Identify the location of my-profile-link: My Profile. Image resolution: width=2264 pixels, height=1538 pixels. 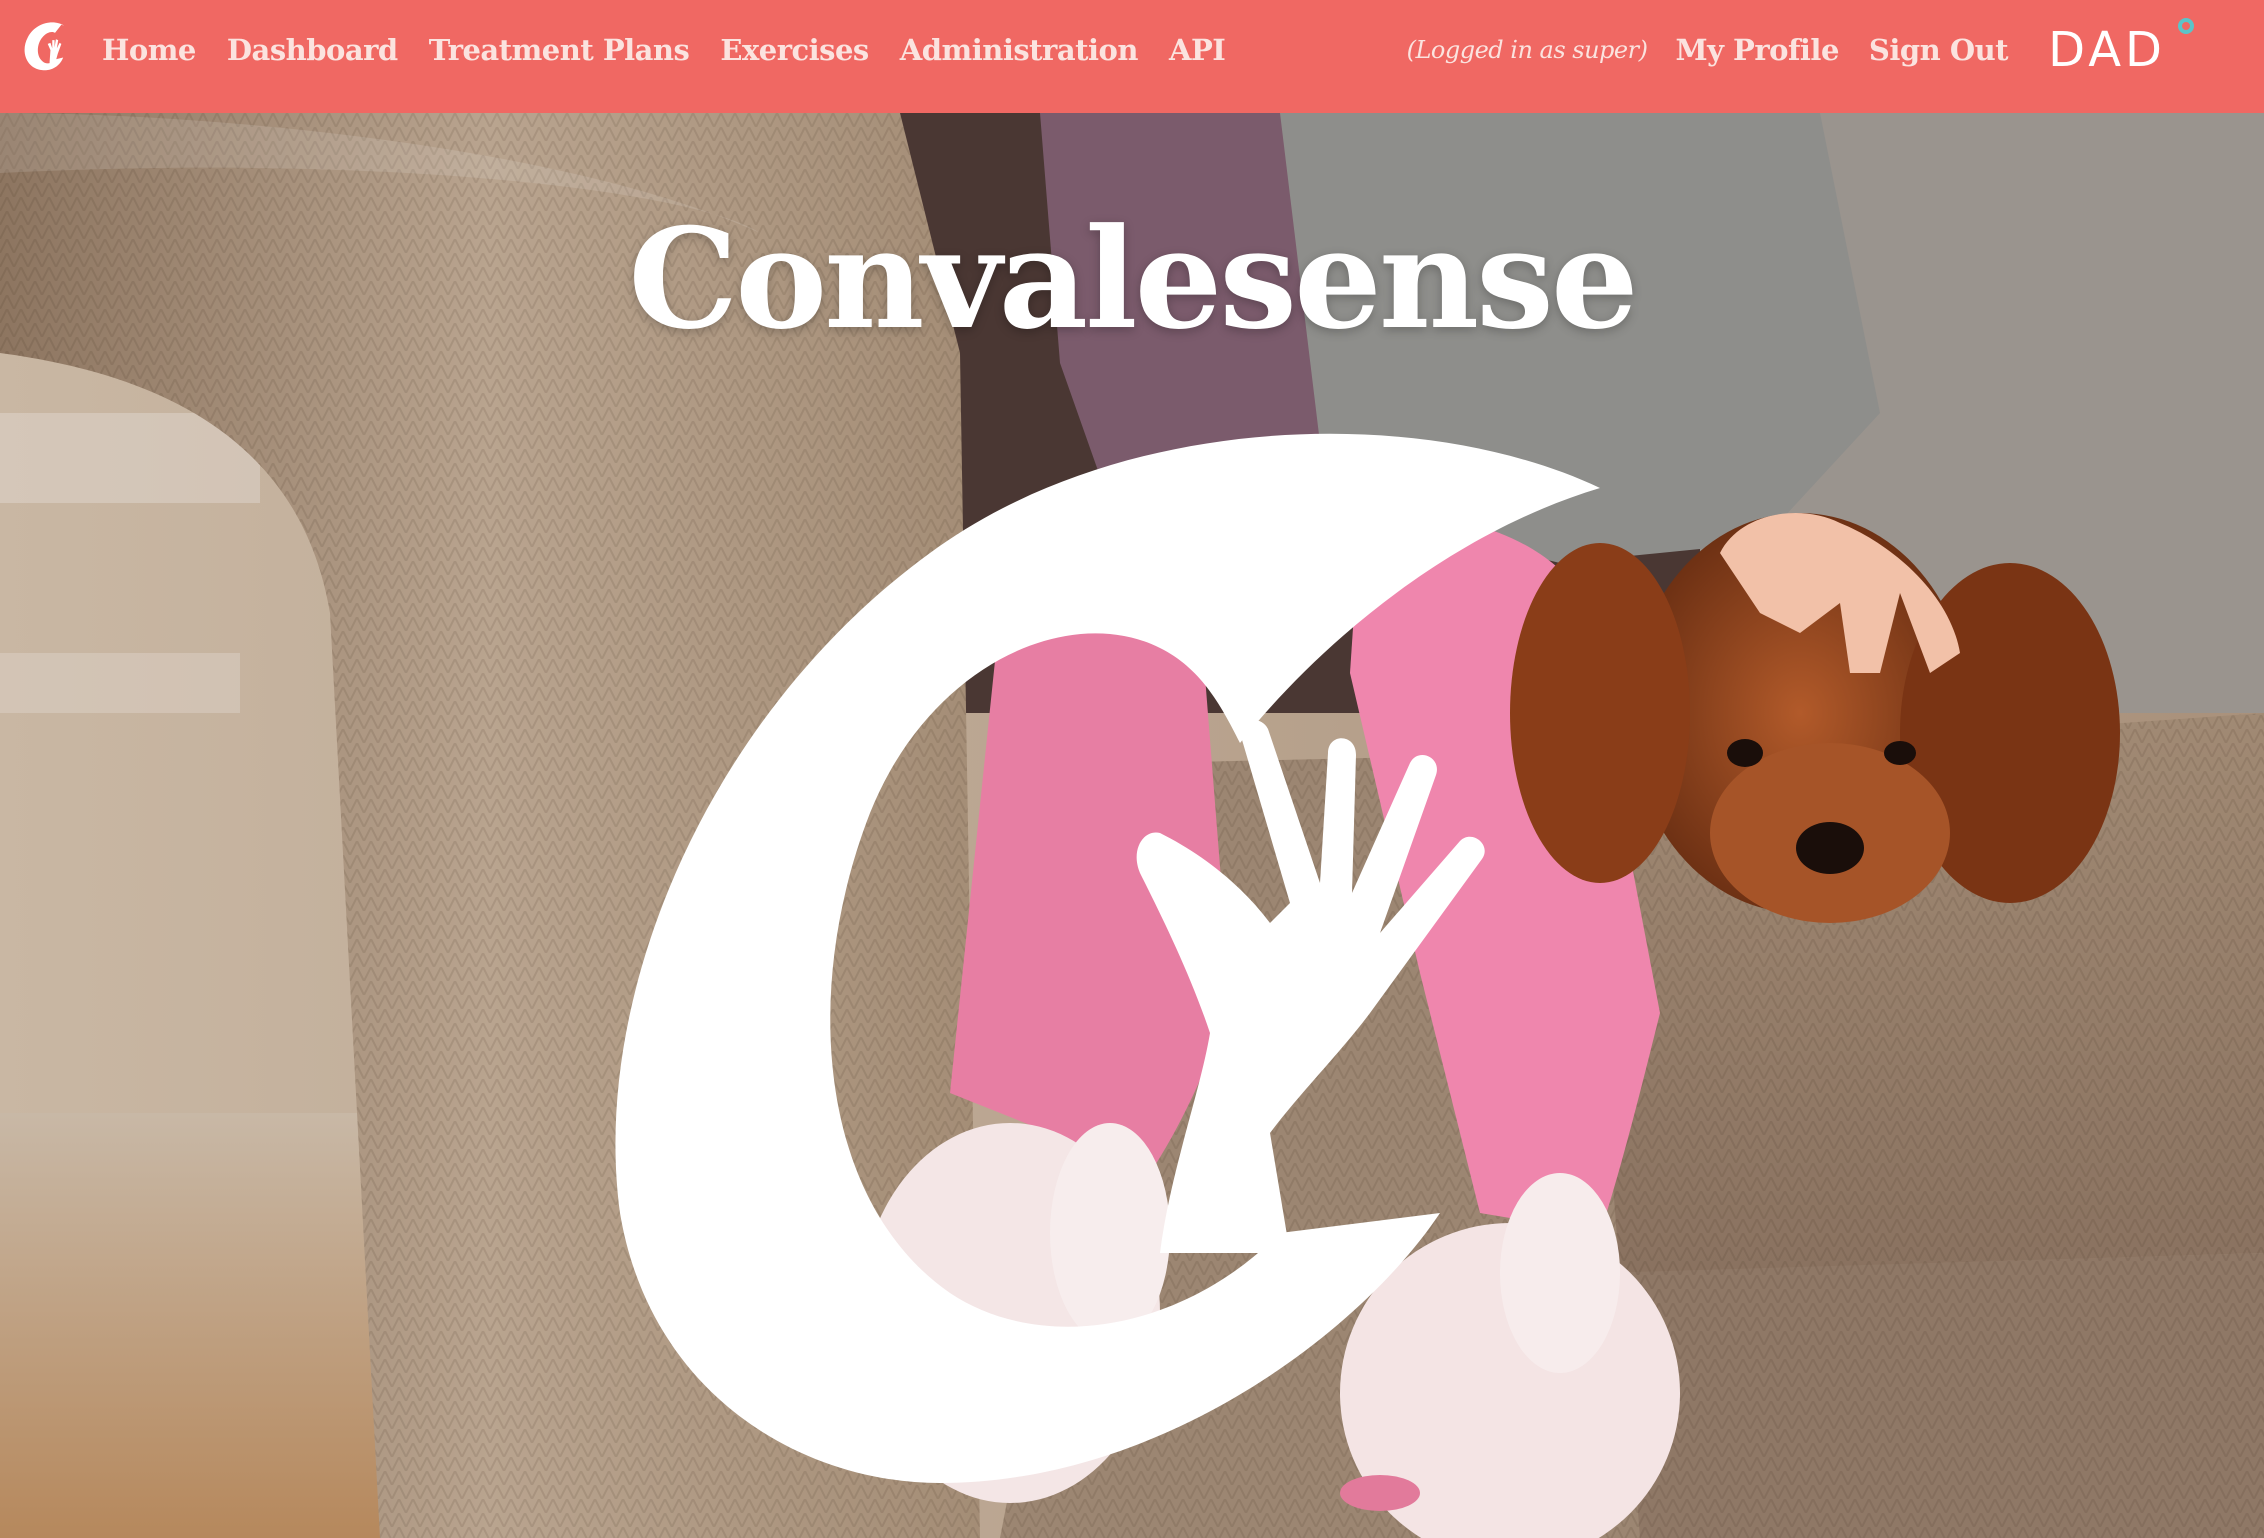
(1757, 50).